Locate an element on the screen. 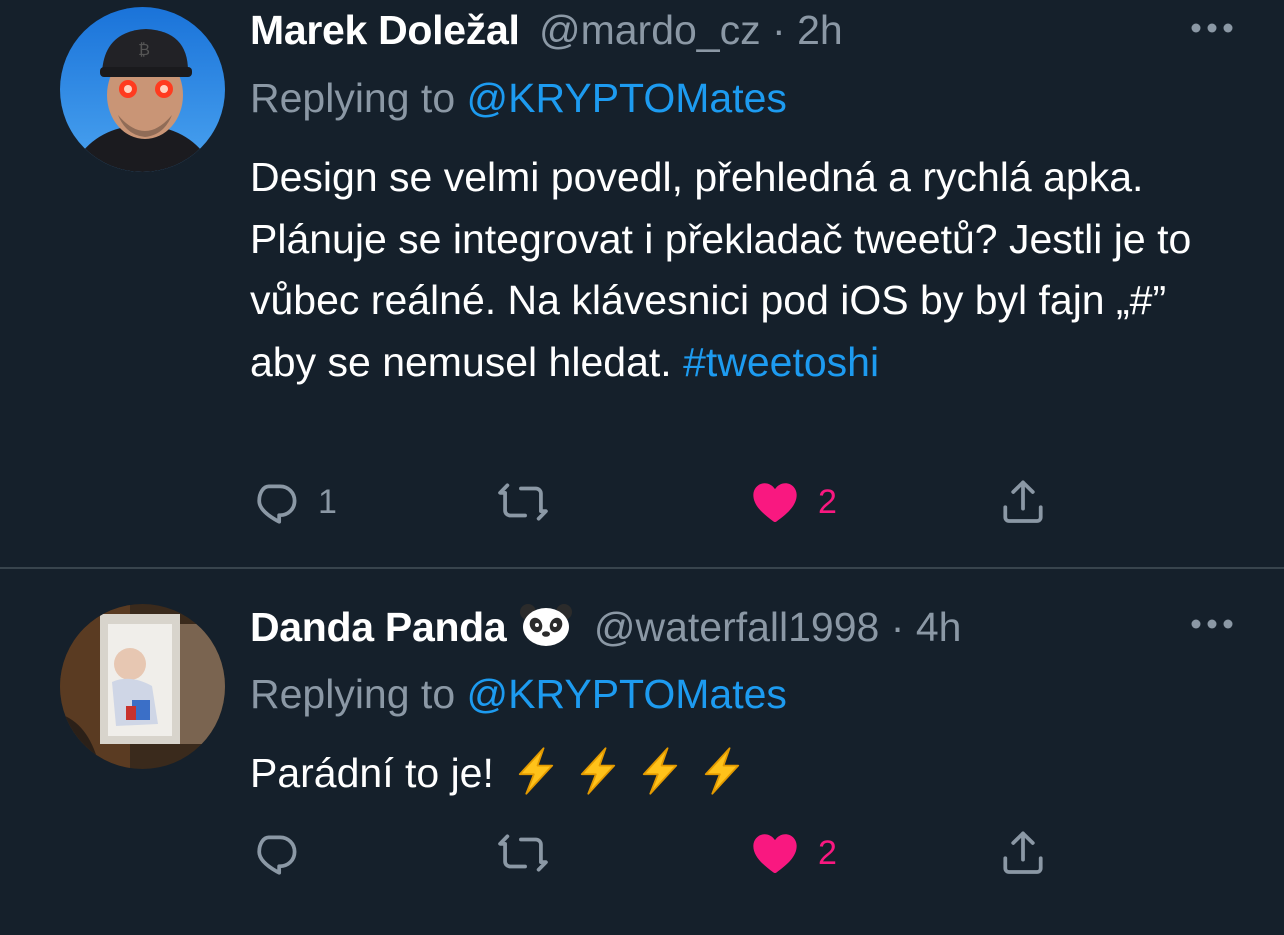  avatar: ₿ is located at coordinates (142, 89).